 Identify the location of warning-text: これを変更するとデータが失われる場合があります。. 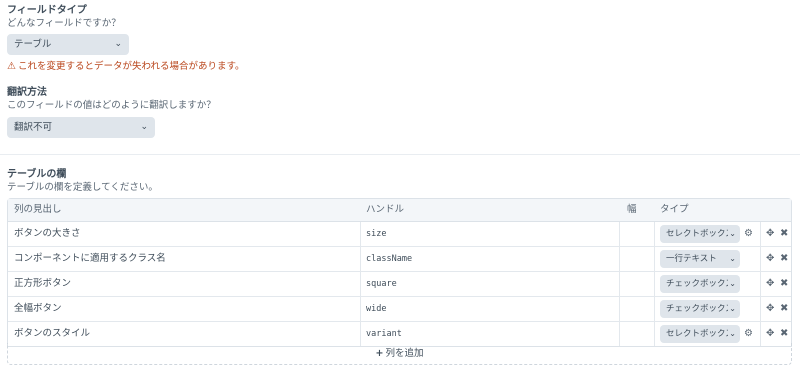
(131, 66).